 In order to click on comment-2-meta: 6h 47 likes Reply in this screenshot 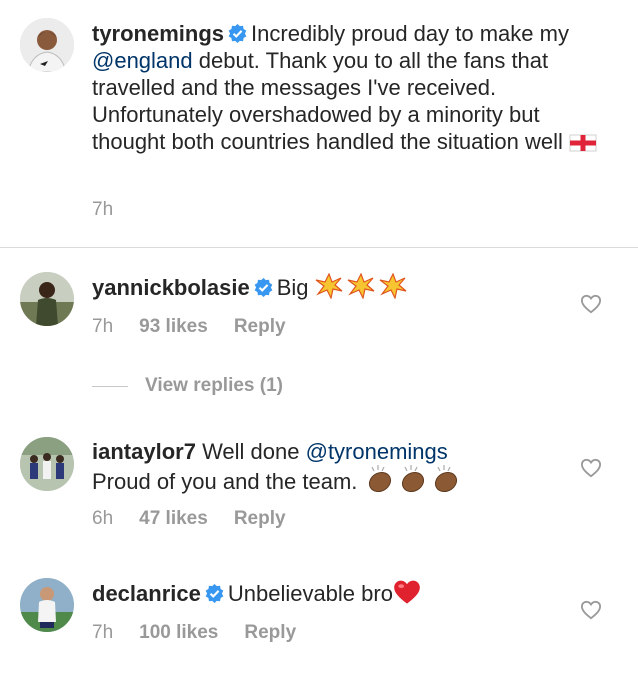, I will do `click(202, 519)`.